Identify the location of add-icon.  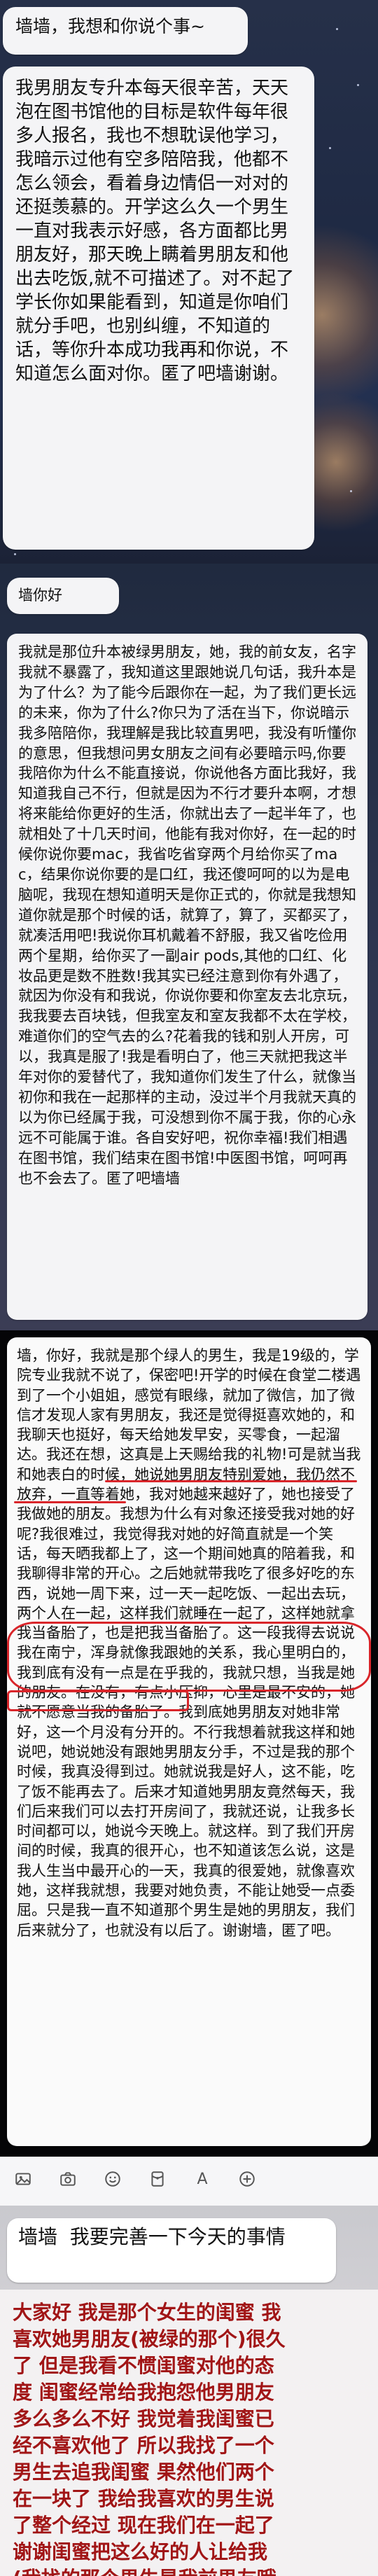
(247, 2178).